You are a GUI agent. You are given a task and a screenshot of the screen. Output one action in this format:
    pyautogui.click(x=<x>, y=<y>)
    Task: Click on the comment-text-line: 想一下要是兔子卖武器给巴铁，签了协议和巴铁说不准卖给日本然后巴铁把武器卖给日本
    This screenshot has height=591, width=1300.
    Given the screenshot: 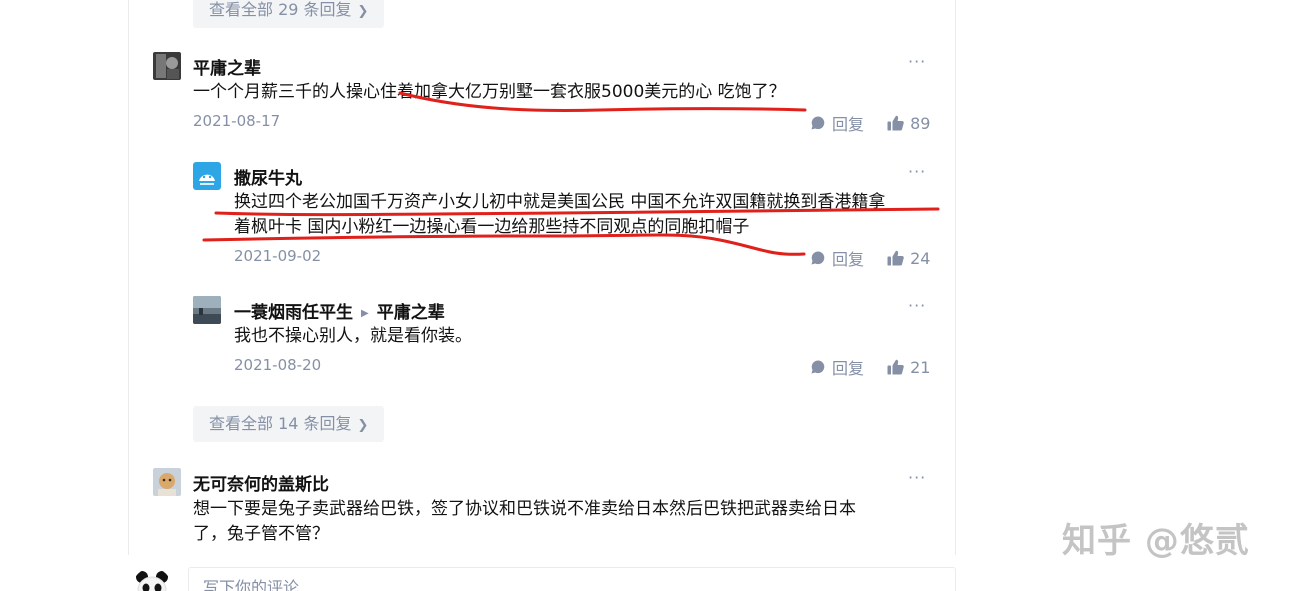 What is the action you would take?
    pyautogui.click(x=524, y=509)
    